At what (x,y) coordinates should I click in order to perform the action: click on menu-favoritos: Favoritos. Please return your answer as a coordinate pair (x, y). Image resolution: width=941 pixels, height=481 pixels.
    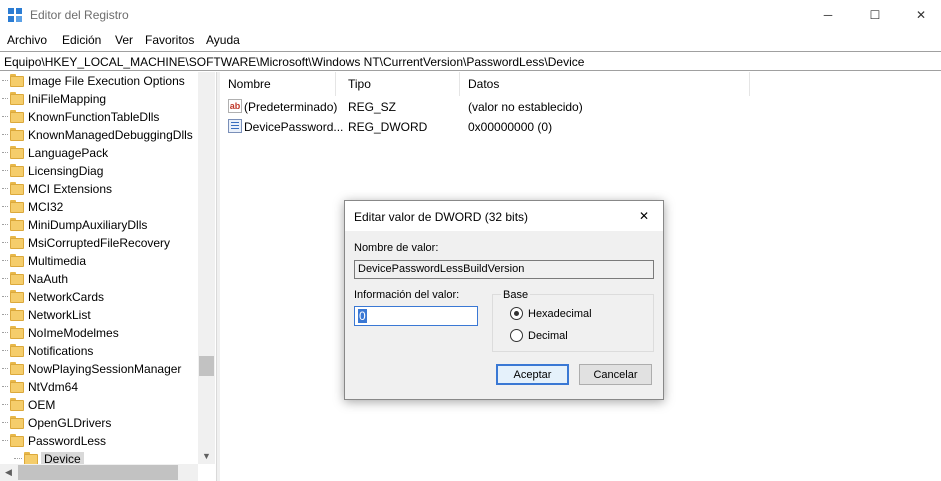
    Looking at the image, I should click on (169, 40).